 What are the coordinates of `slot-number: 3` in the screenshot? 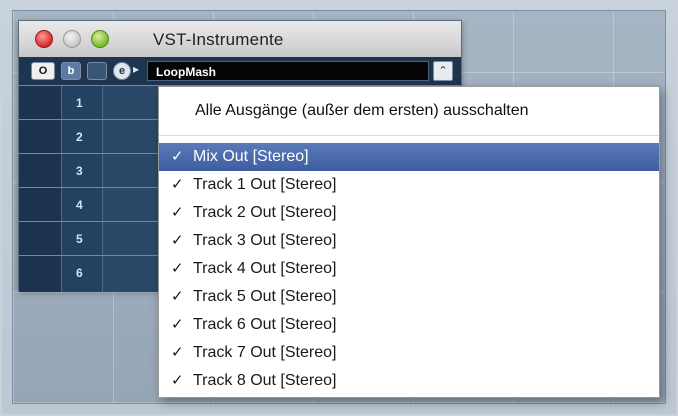 It's located at (79, 171).